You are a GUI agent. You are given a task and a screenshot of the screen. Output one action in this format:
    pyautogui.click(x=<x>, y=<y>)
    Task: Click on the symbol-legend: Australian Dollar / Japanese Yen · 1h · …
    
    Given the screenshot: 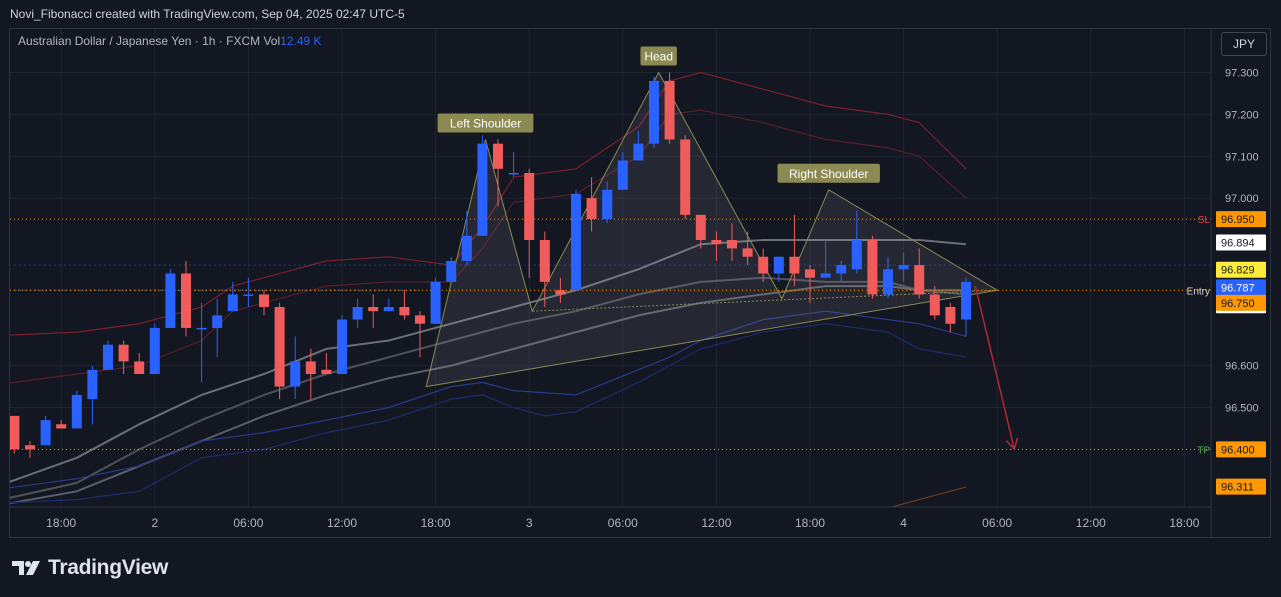 What is the action you would take?
    pyautogui.click(x=170, y=41)
    